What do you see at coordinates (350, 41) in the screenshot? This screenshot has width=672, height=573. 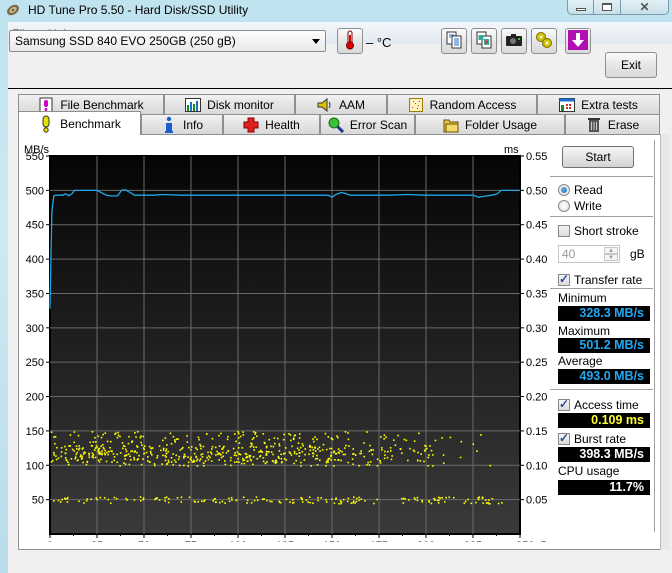 I see `temperature-button` at bounding box center [350, 41].